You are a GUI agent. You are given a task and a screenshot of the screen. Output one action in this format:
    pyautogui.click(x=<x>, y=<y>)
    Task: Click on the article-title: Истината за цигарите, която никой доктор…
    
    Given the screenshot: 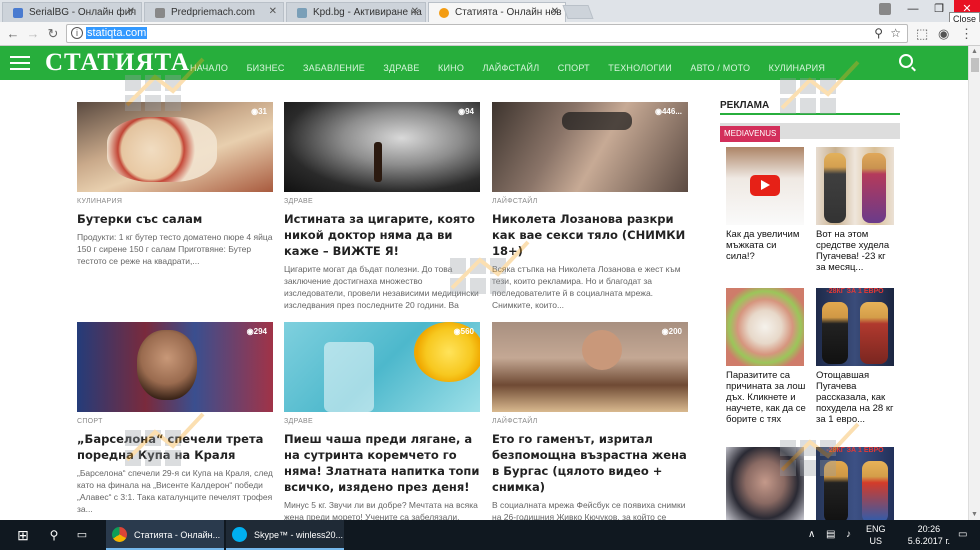 What is the action you would take?
    pyautogui.click(x=382, y=235)
    